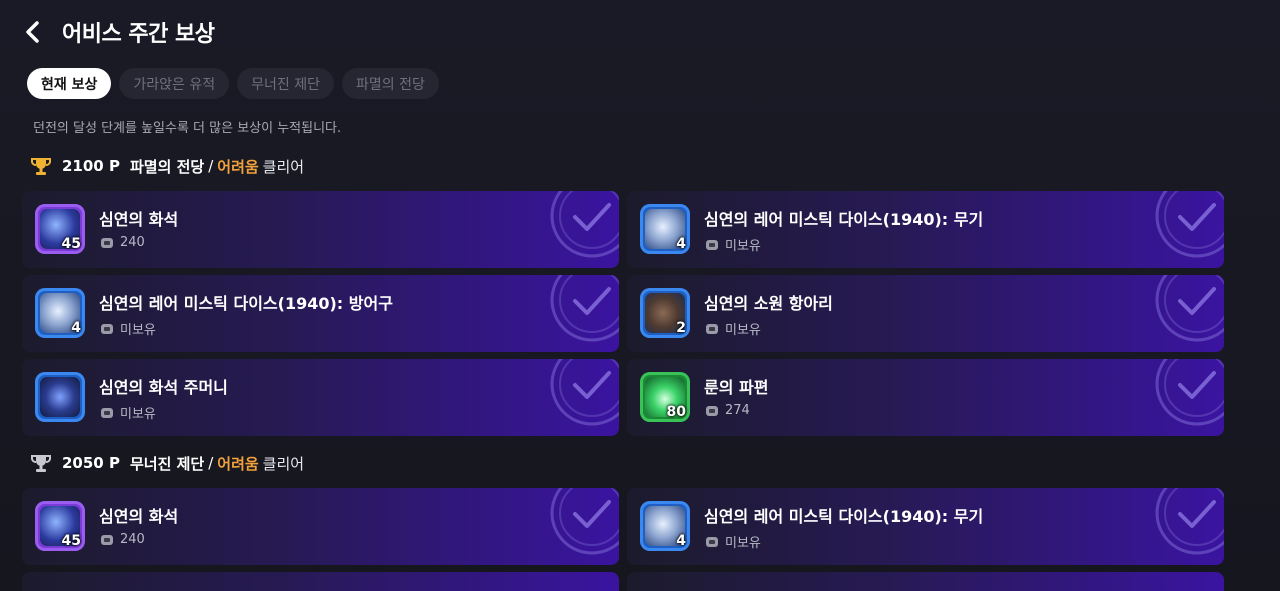 The width and height of the screenshot is (1280, 591). What do you see at coordinates (163, 387) in the screenshot?
I see `item-name: 심연의 화석 주머니` at bounding box center [163, 387].